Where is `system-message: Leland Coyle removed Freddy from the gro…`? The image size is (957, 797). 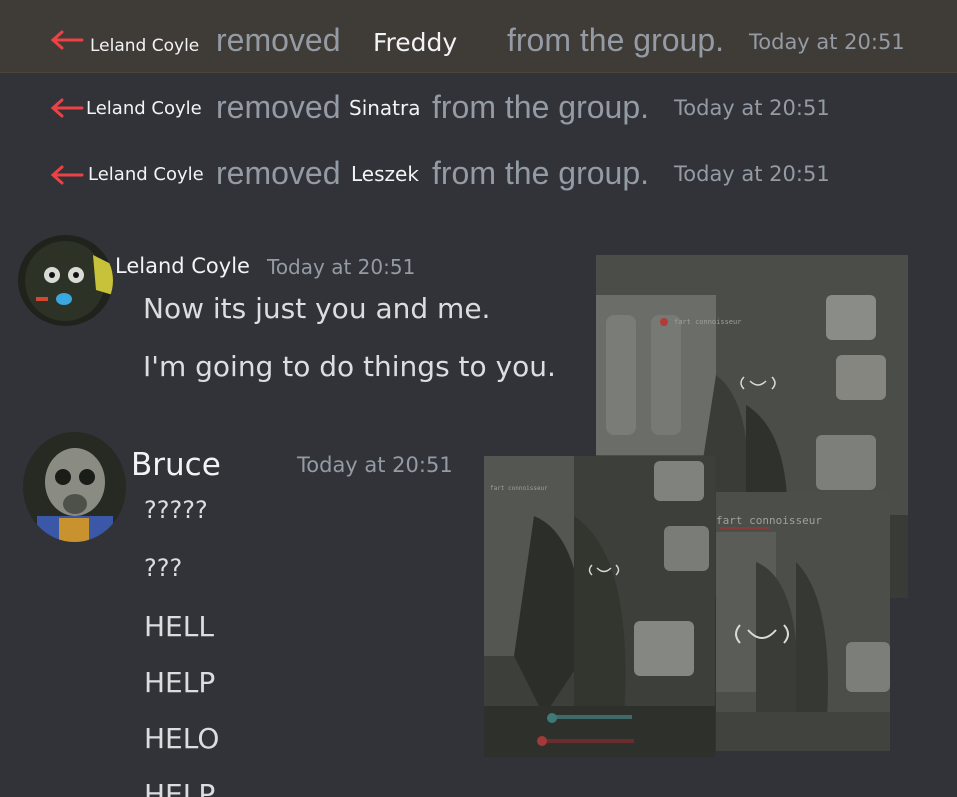 system-message: Leland Coyle removed Freddy from the gro… is located at coordinates (478, 36).